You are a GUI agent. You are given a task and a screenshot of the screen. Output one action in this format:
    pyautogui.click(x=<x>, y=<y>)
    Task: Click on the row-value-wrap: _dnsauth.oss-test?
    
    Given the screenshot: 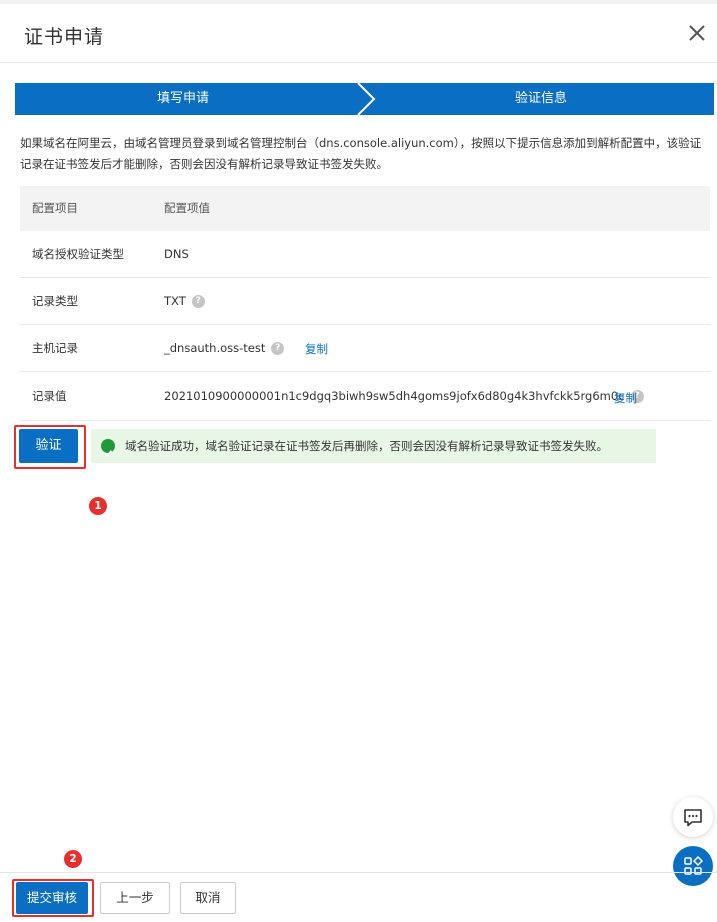 What is the action you would take?
    pyautogui.click(x=224, y=348)
    